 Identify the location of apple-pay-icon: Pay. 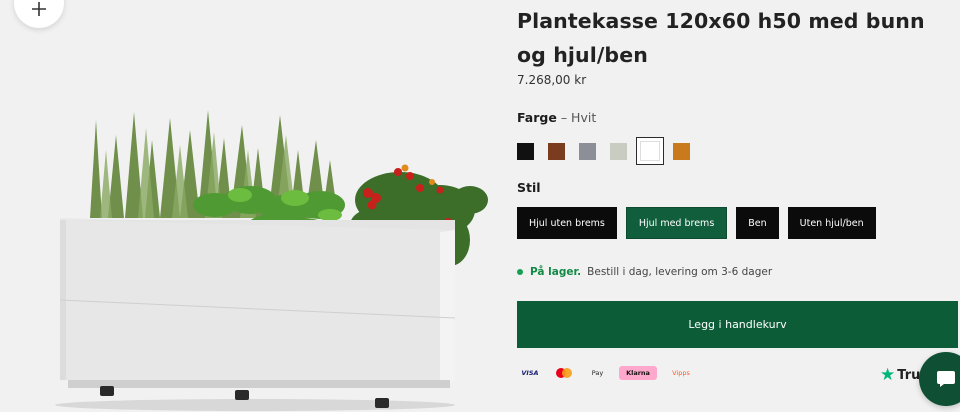
(597, 373).